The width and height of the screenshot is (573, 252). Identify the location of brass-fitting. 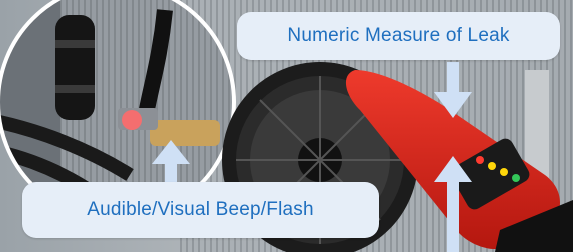
(185, 133).